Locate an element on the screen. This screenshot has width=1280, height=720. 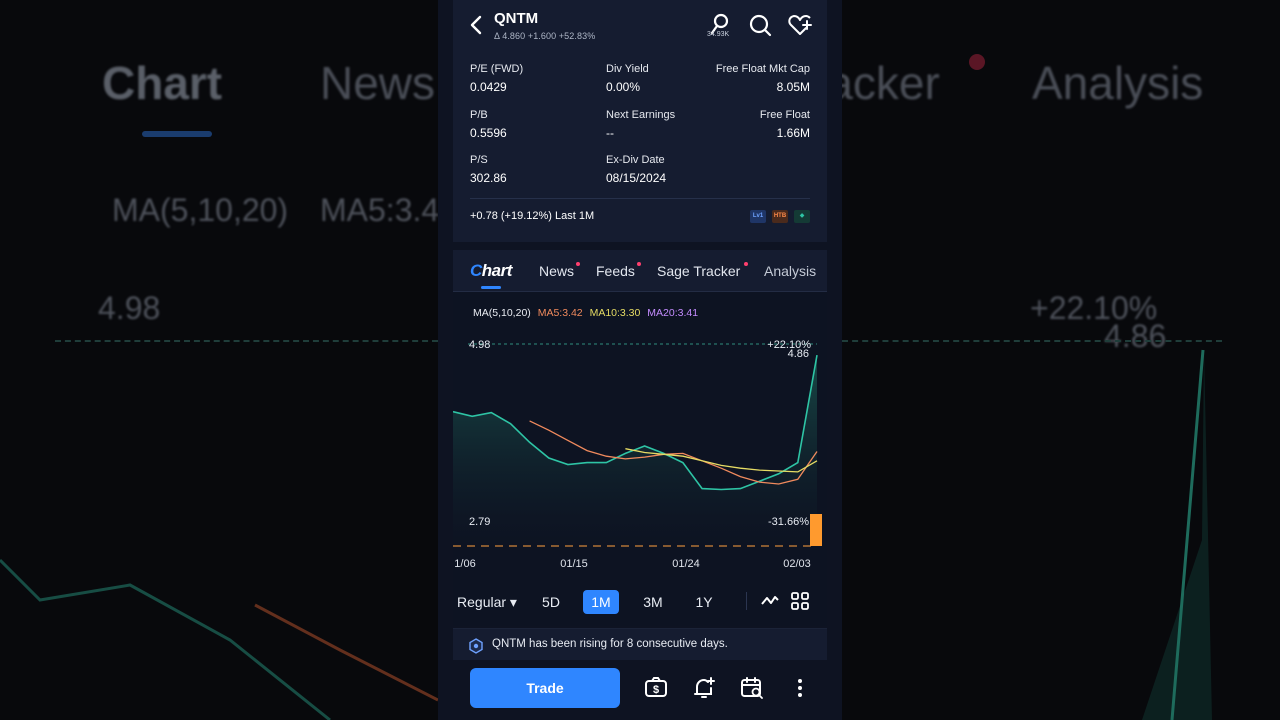
trade-button: Trade is located at coordinates (545, 688).